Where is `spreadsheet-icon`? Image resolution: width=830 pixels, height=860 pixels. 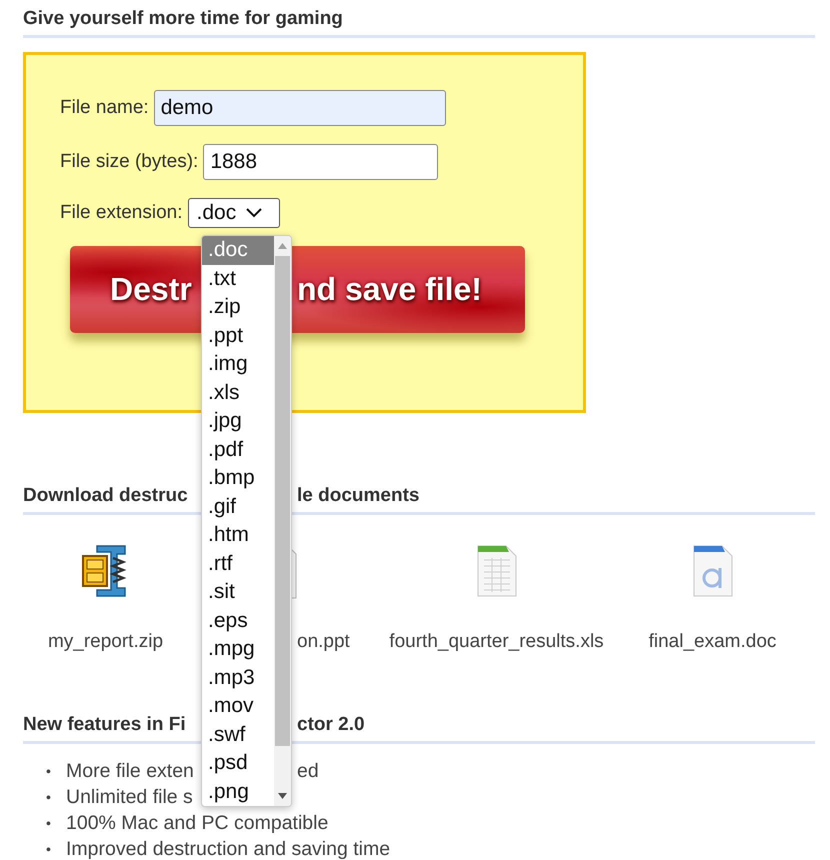 spreadsheet-icon is located at coordinates (497, 571).